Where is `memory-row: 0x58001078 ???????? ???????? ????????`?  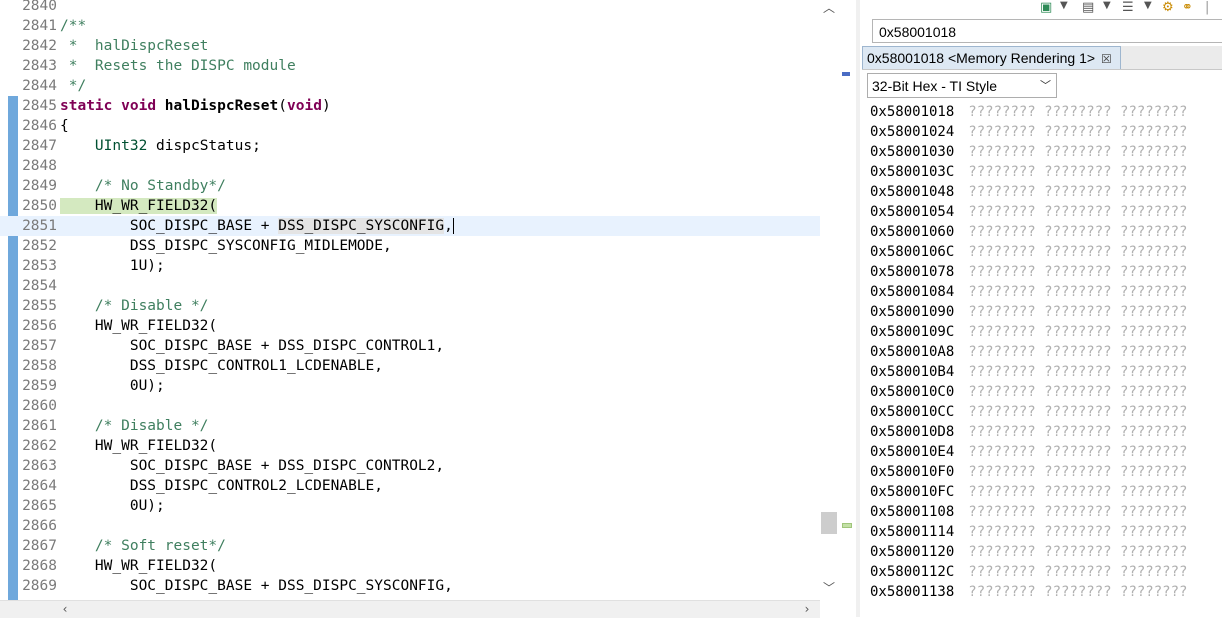
memory-row: 0x58001078 ???????? ???????? ???????? is located at coordinates (1028, 272).